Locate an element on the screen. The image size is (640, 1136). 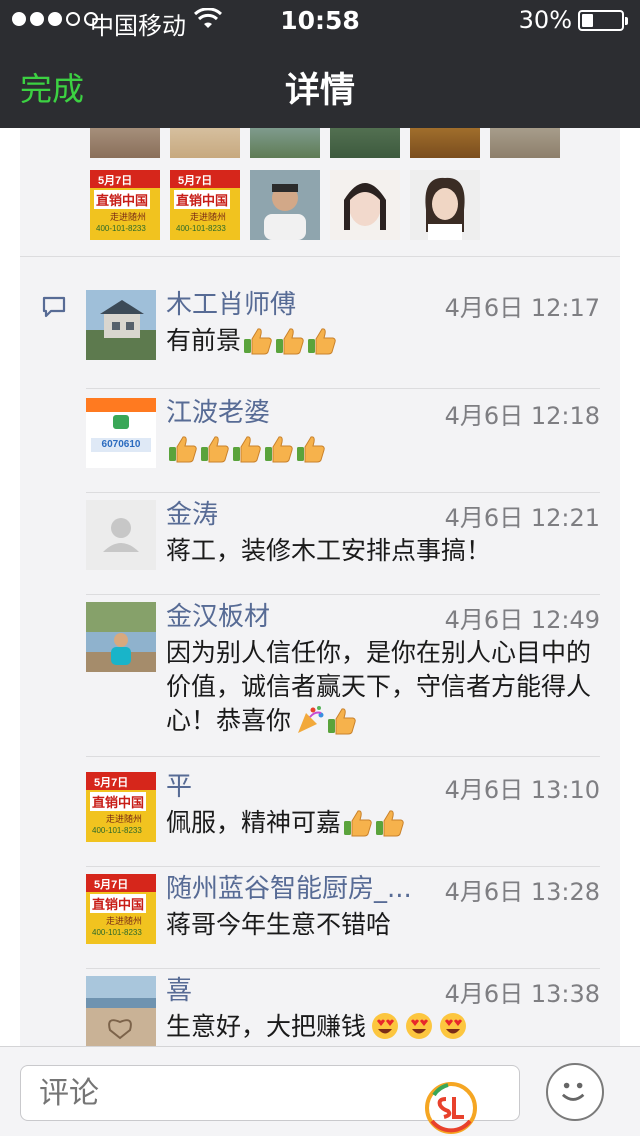
comment-time: 4月6日 12:21 is located at coordinates (522, 518).